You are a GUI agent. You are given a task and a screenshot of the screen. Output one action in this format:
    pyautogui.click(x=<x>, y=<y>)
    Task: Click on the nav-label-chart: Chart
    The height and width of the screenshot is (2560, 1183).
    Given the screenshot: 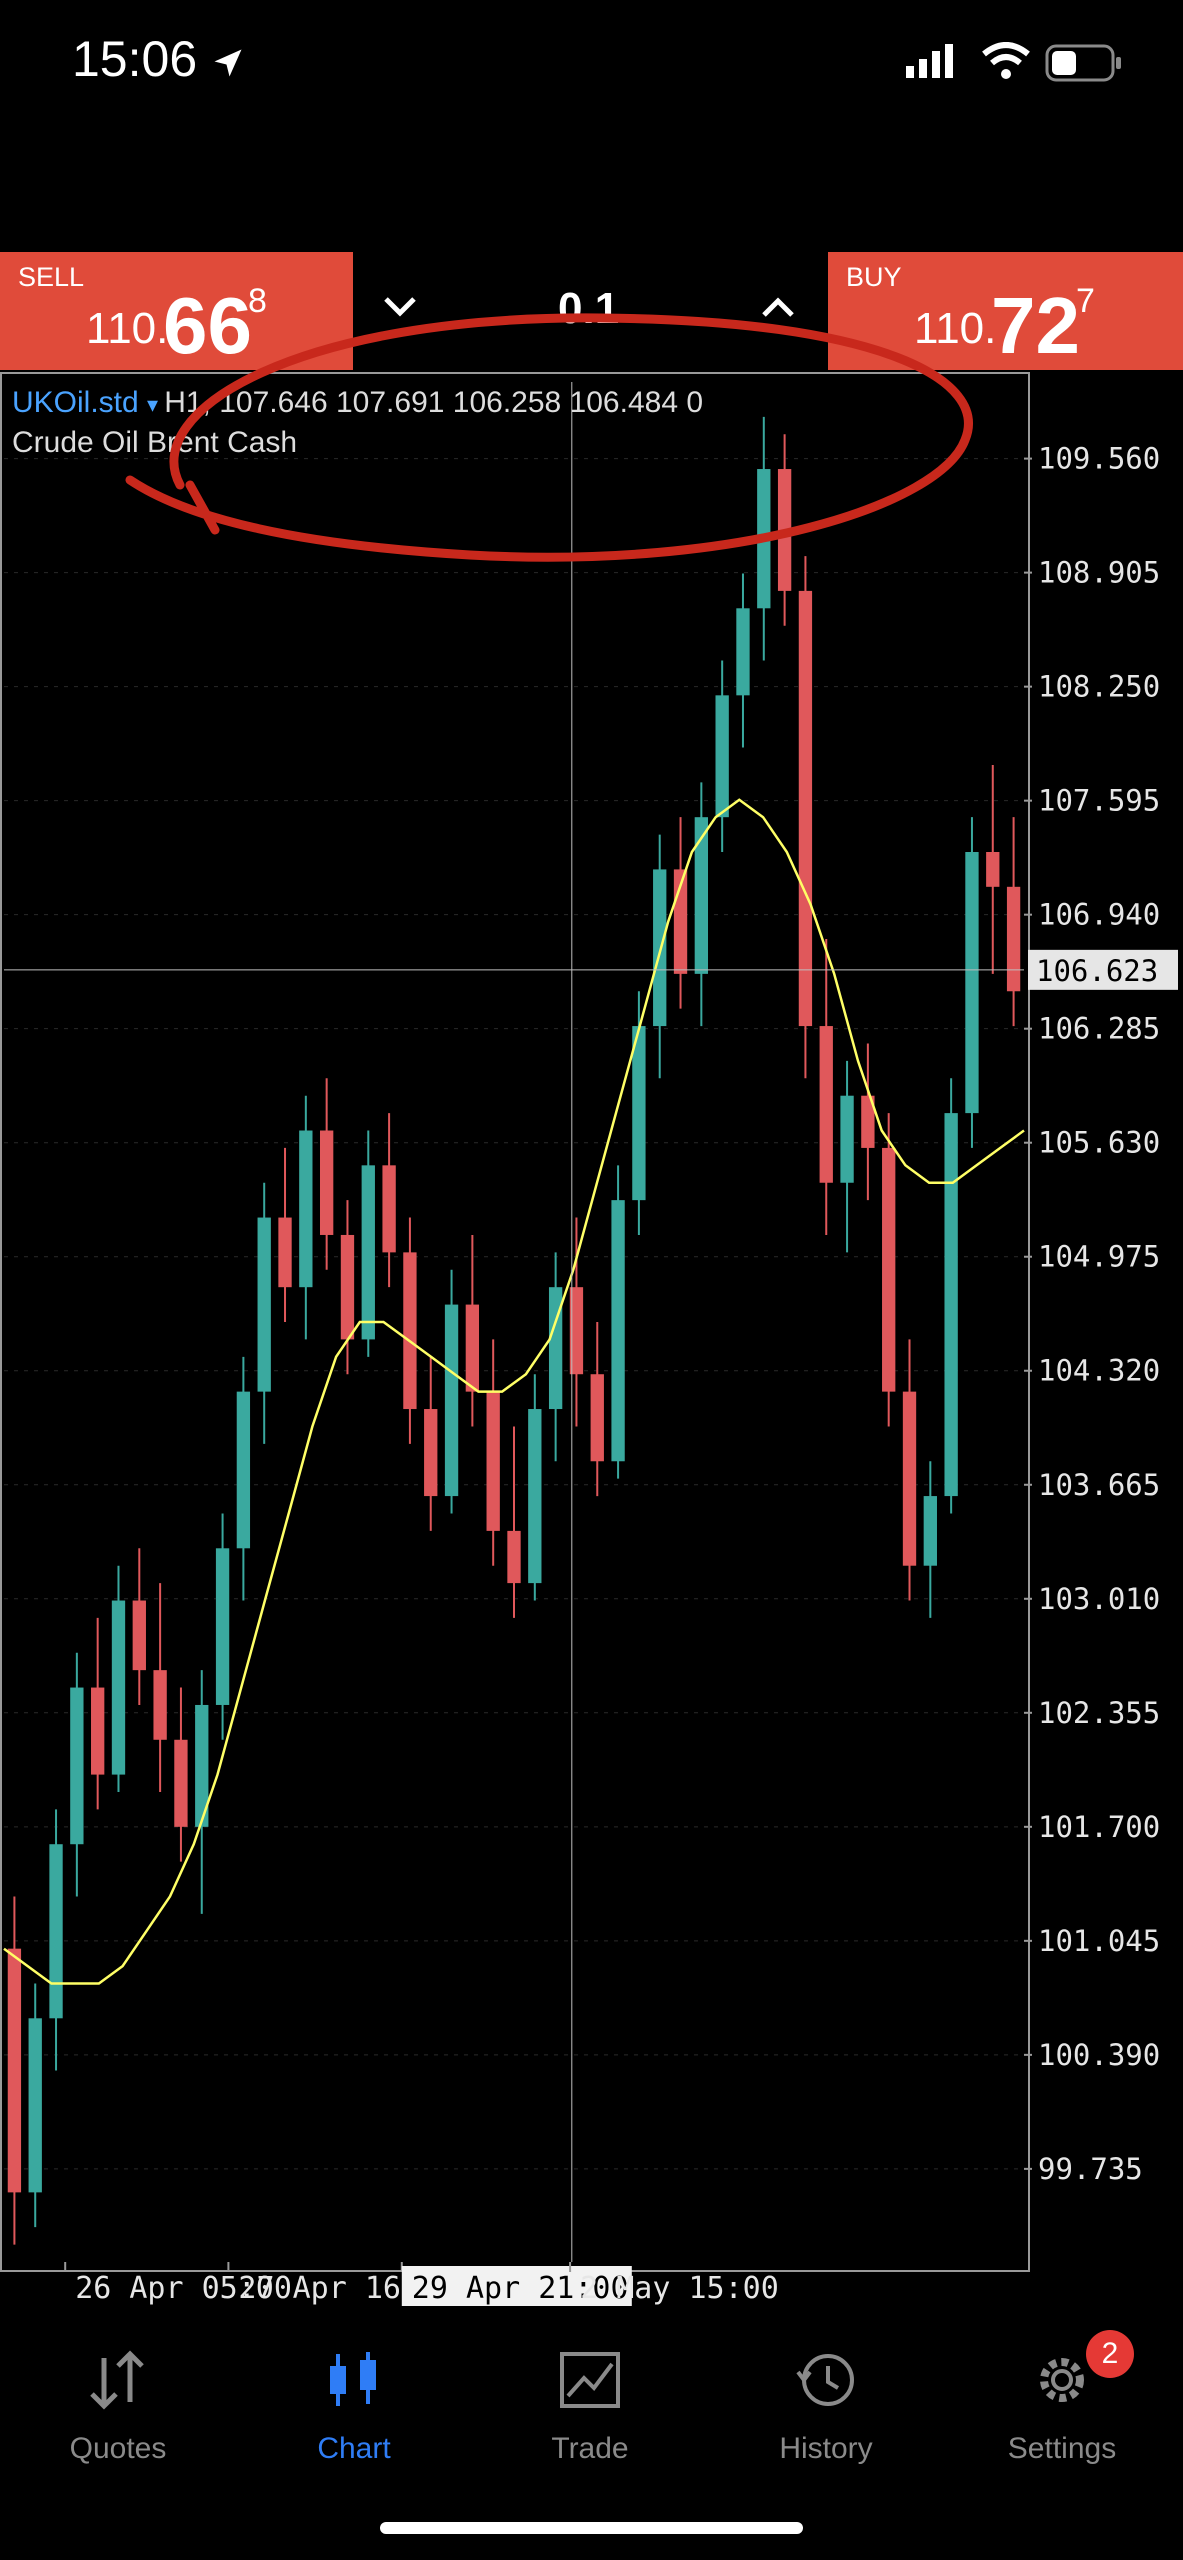 What is the action you would take?
    pyautogui.click(x=354, y=2448)
    